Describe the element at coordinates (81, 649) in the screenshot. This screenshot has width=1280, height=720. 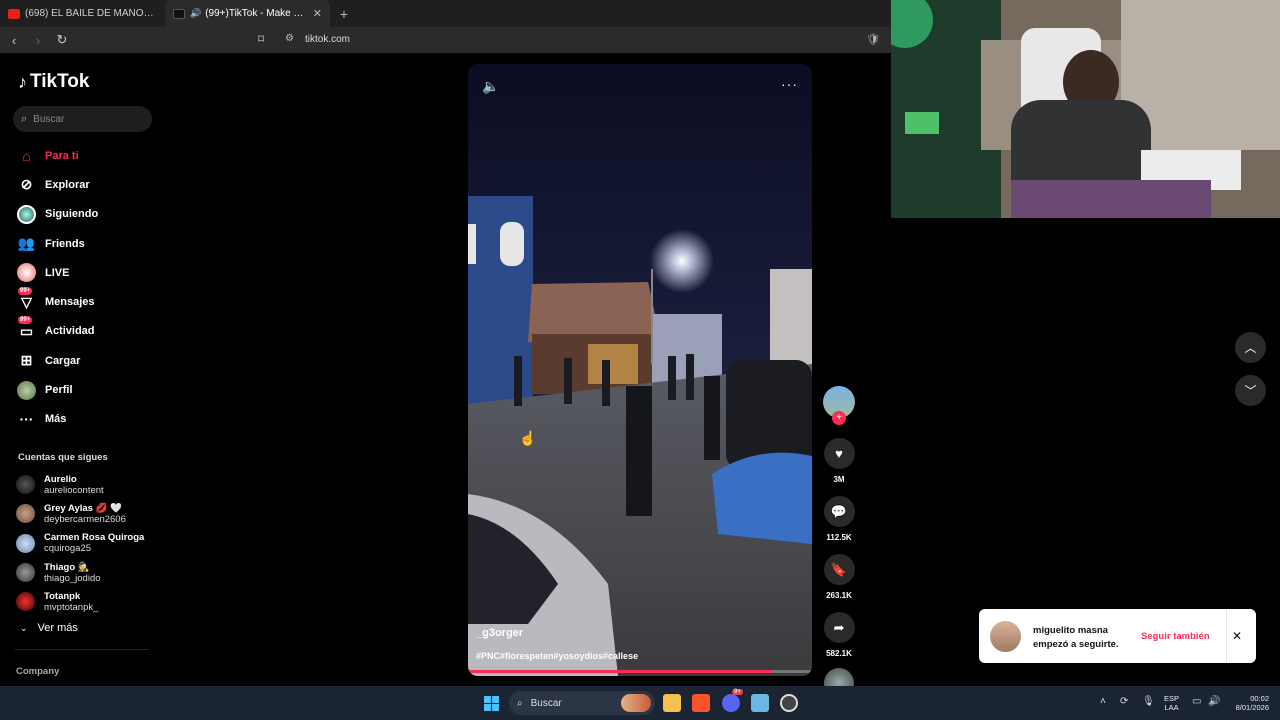
I see `divider` at that location.